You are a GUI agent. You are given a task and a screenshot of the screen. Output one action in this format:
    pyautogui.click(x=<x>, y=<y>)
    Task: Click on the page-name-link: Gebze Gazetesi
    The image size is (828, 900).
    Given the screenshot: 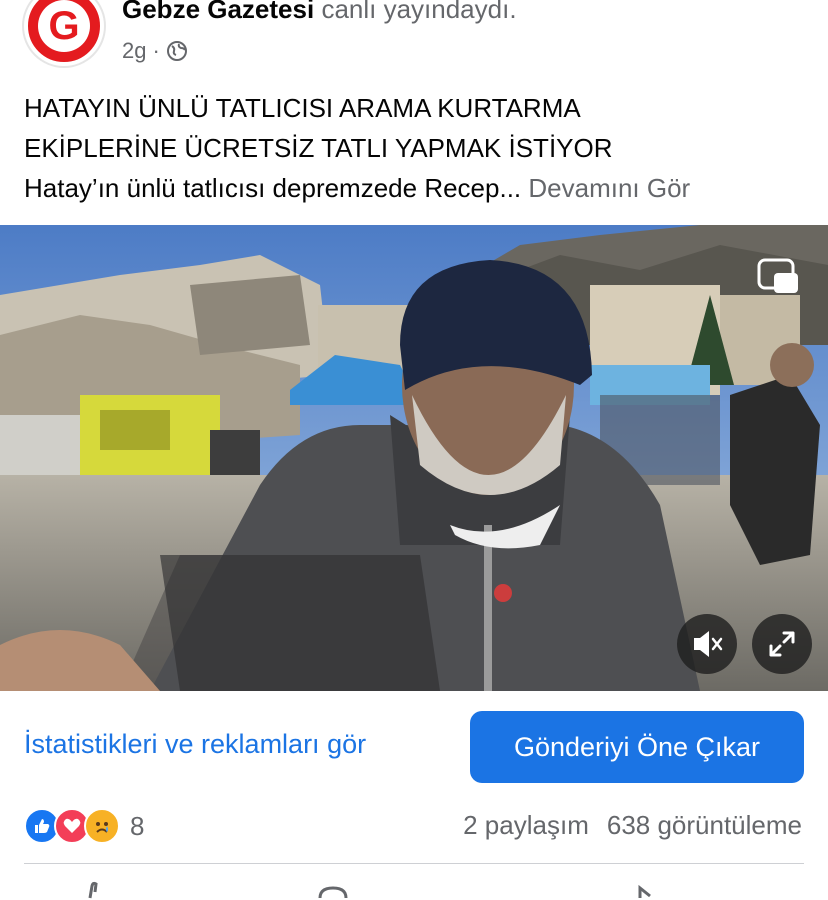 What is the action you would take?
    pyautogui.click(x=218, y=12)
    